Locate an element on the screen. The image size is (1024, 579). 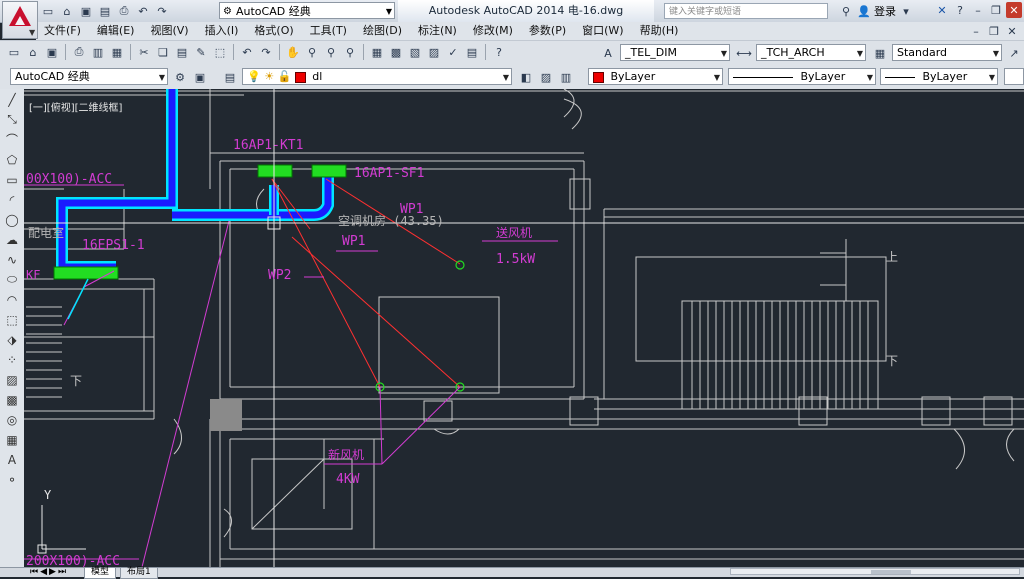
layer-previous-icon: ▨ is located at coordinates (546, 77).